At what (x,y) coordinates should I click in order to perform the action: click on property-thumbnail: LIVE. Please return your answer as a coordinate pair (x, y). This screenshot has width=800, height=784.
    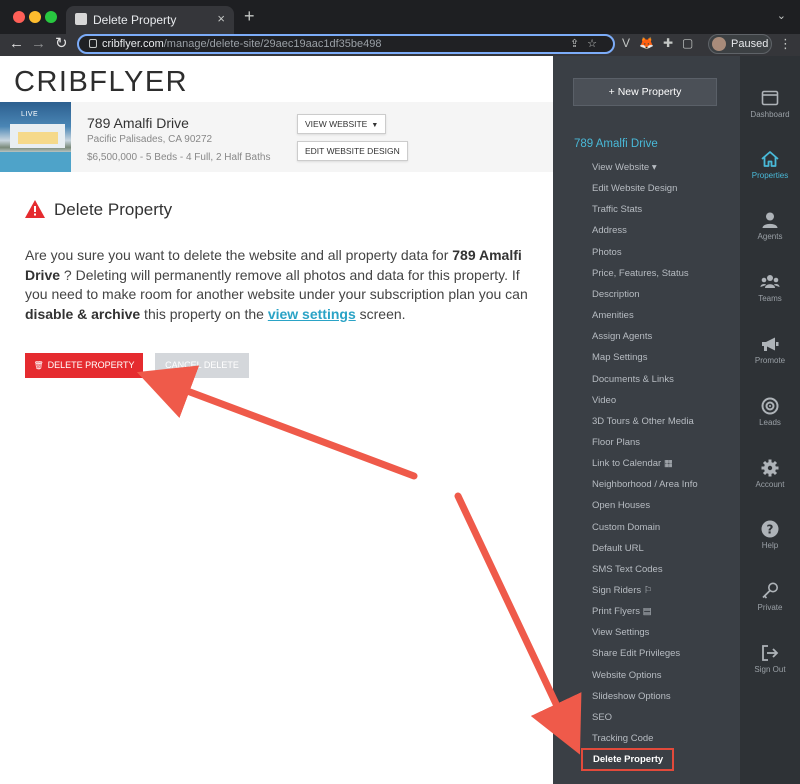
    Looking at the image, I should click on (35, 137).